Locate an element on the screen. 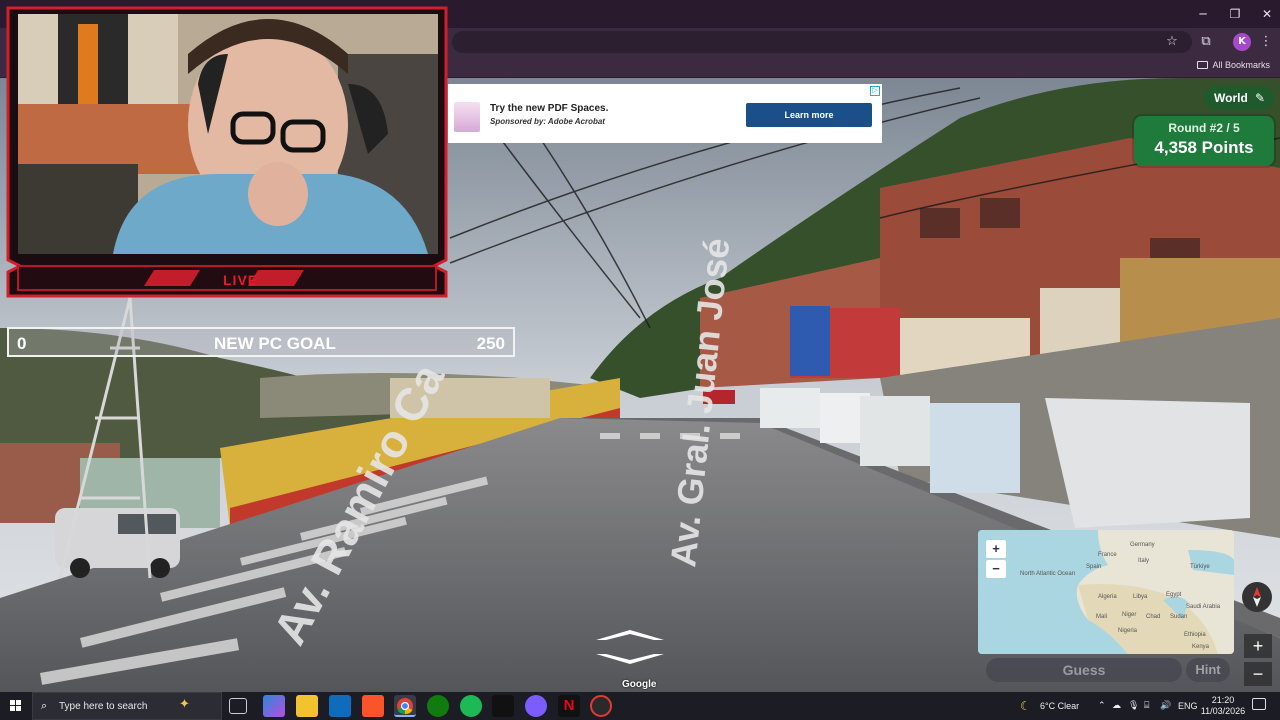 The width and height of the screenshot is (1280, 720). chrome-icon is located at coordinates (405, 706).